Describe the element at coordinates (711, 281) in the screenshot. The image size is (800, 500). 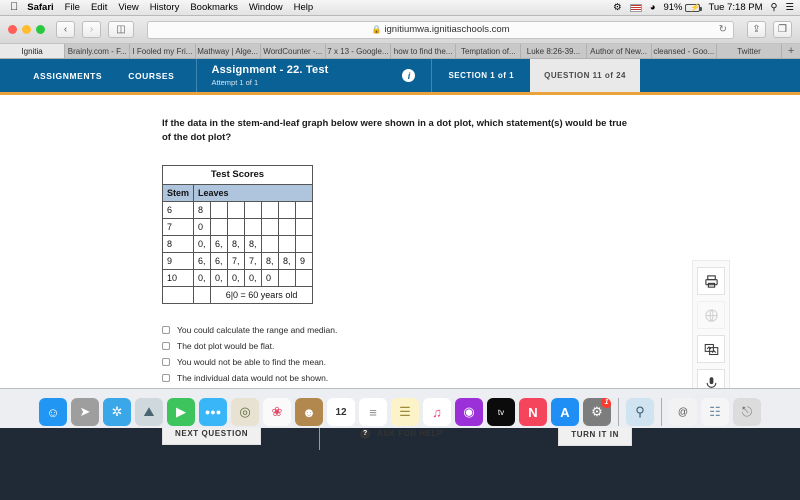
I see `printer-icon` at that location.